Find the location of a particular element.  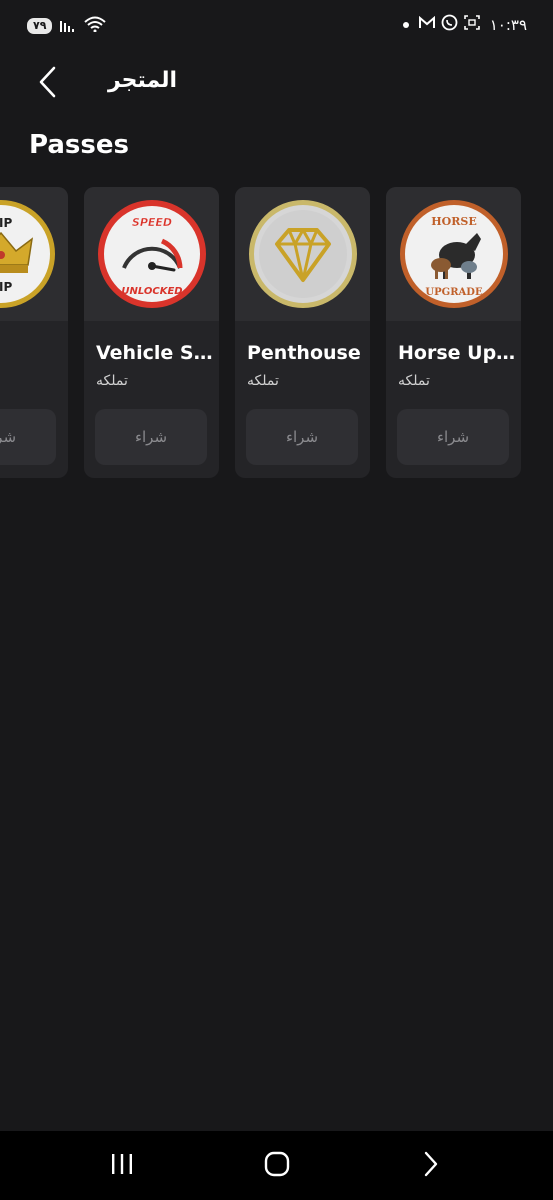

recent-apps-icon is located at coordinates (122, 1166).